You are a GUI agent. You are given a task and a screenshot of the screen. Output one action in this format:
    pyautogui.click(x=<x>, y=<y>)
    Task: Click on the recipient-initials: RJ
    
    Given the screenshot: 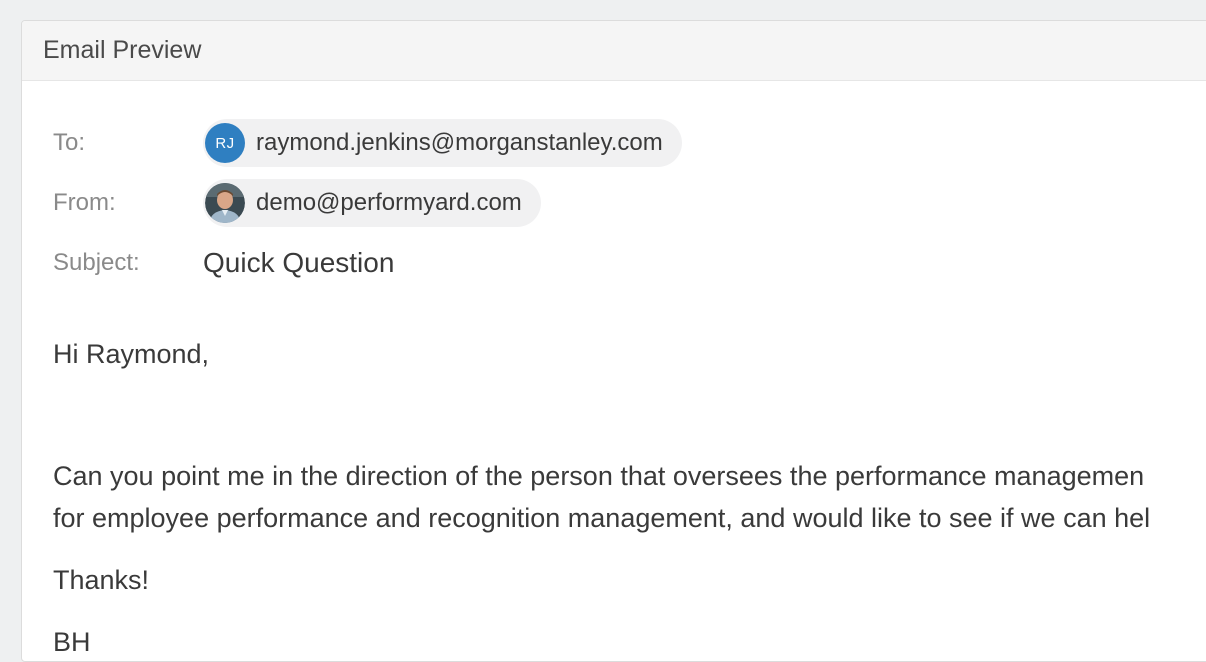 What is the action you would take?
    pyautogui.click(x=225, y=143)
    